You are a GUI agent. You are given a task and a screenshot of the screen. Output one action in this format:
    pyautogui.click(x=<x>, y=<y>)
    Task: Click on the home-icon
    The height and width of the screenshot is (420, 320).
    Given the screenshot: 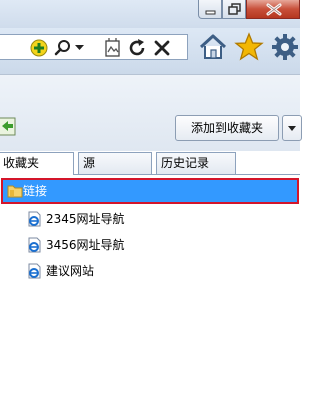 What is the action you would take?
    pyautogui.click(x=213, y=47)
    